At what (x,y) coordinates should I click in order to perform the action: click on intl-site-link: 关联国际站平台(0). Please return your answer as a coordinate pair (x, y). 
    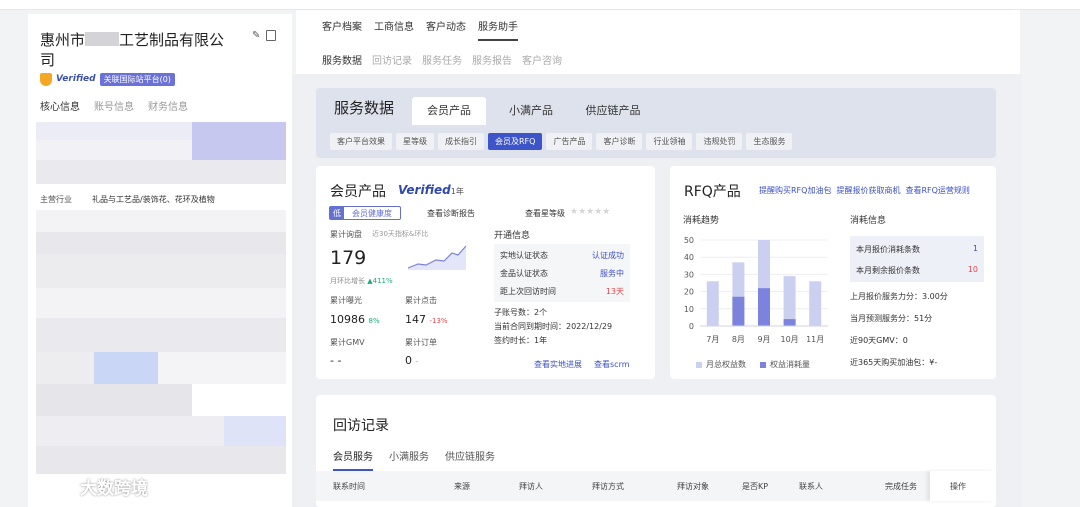
    Looking at the image, I should click on (137, 79).